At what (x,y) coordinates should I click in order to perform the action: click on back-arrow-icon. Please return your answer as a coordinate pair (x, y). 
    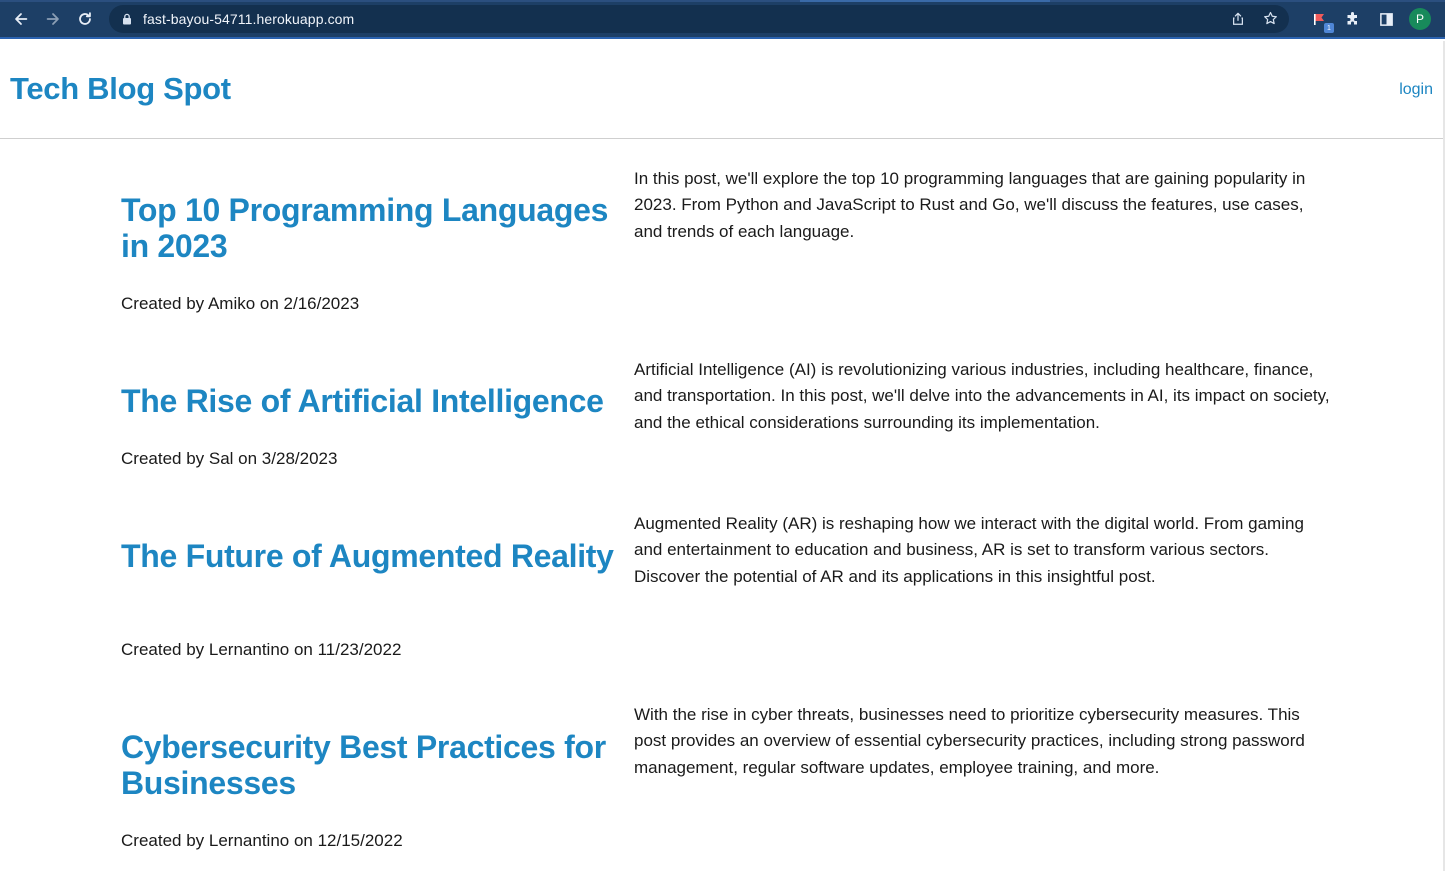
    Looking at the image, I should click on (21, 19).